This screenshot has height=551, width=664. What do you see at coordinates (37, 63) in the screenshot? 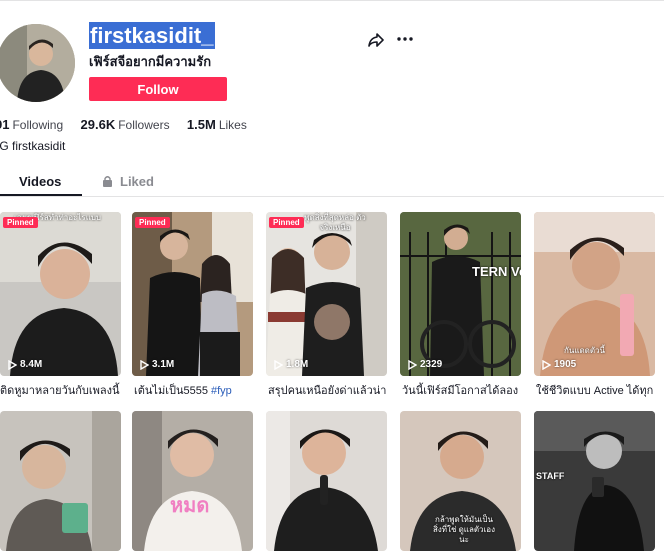
I see `avatar` at bounding box center [37, 63].